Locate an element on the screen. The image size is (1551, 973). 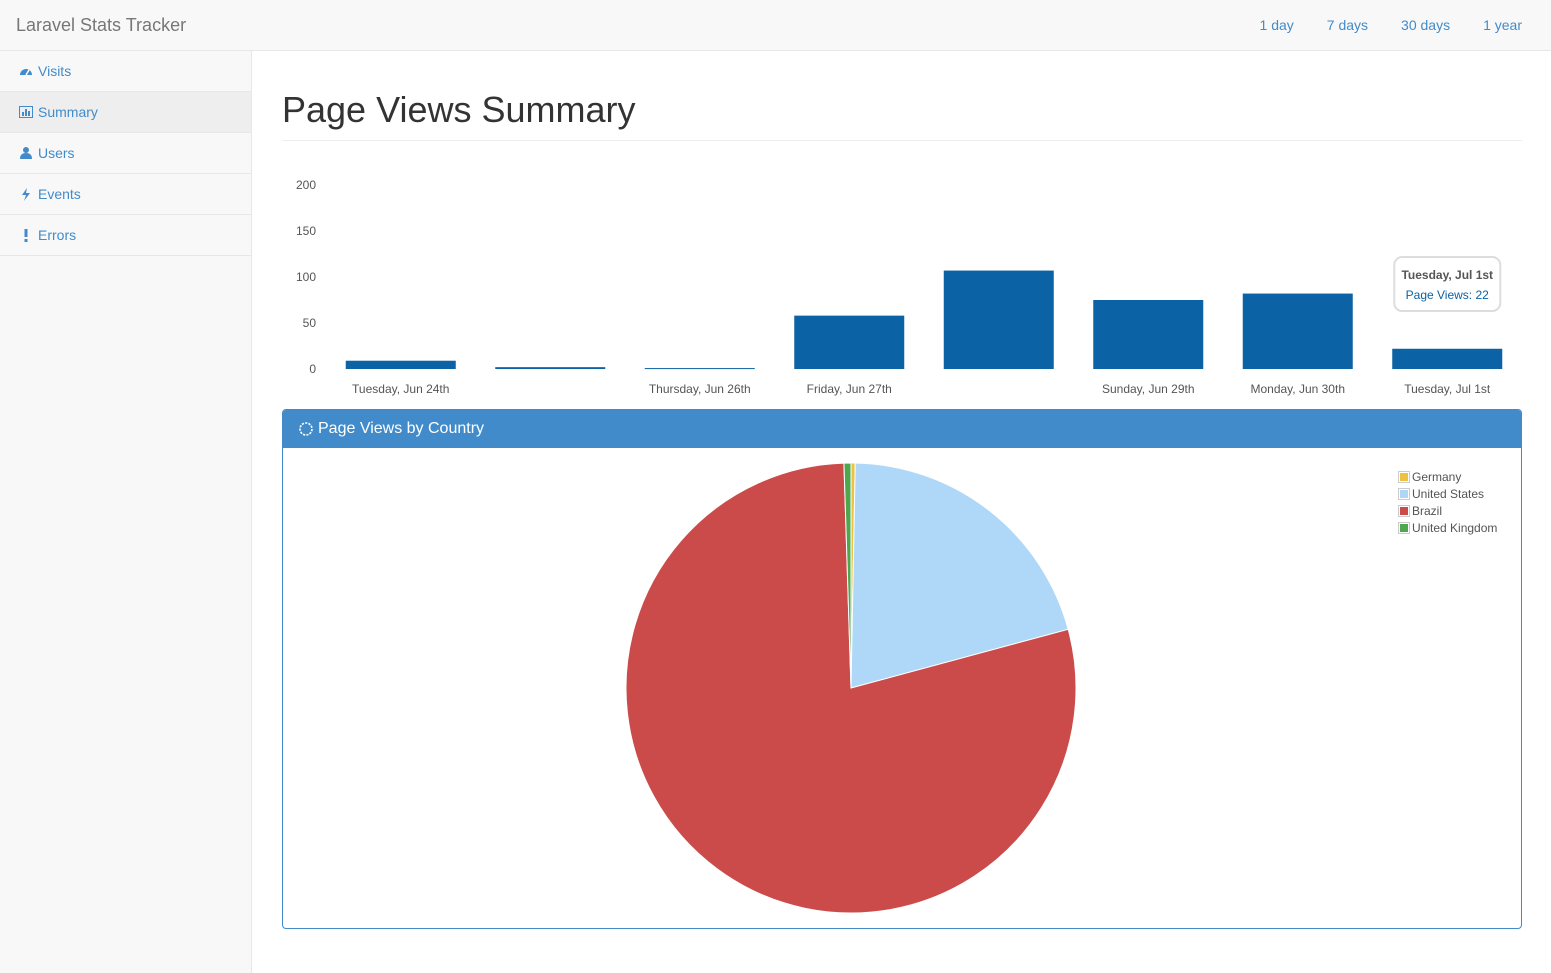
y-tick-label: 200 is located at coordinates (306, 185).